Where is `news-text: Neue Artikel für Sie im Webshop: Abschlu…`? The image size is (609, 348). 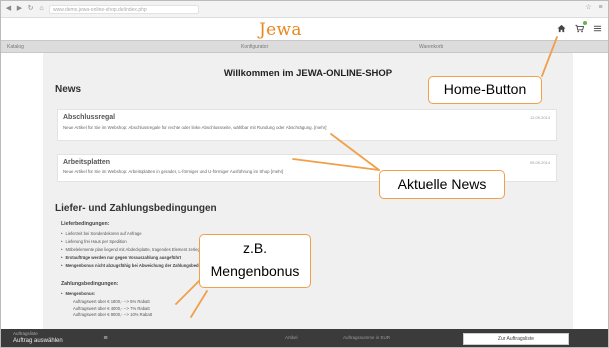 news-text: Neue Artikel für Sie im Webshop: Abschlu… is located at coordinates (195, 127).